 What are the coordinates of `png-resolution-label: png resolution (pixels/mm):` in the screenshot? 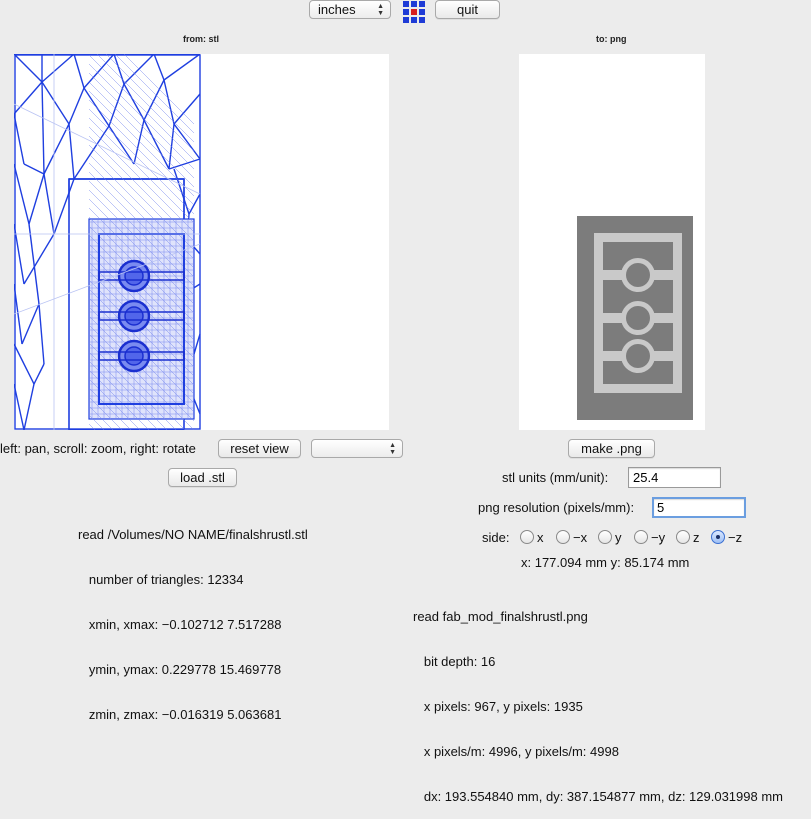 It's located at (556, 507).